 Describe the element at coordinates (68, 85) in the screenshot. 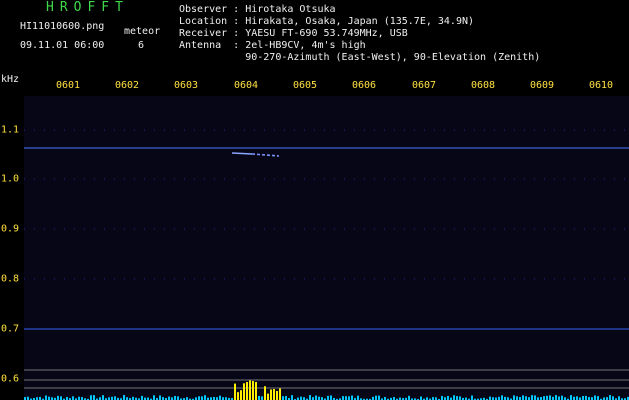

I see `time-label-0601: 0601` at that location.